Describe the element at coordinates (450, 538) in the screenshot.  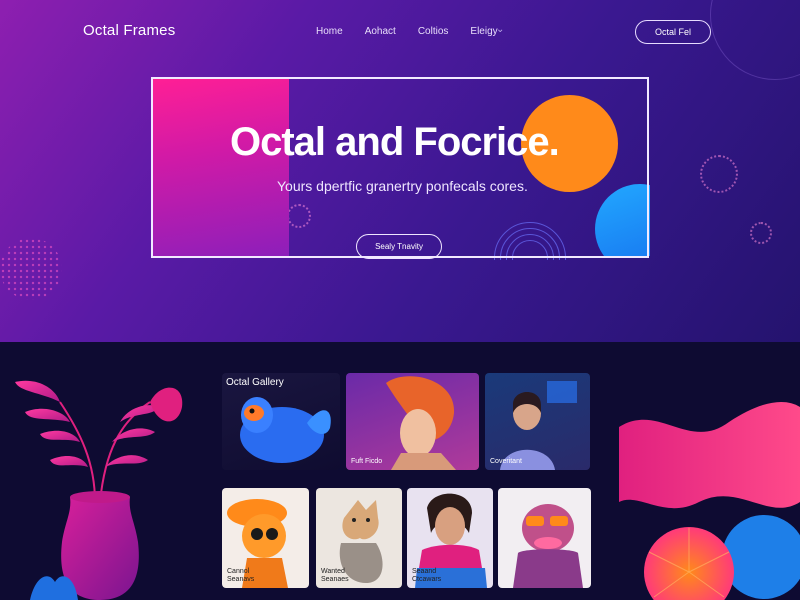
I see `gallery-card-6: Seaand Ctcawars` at that location.